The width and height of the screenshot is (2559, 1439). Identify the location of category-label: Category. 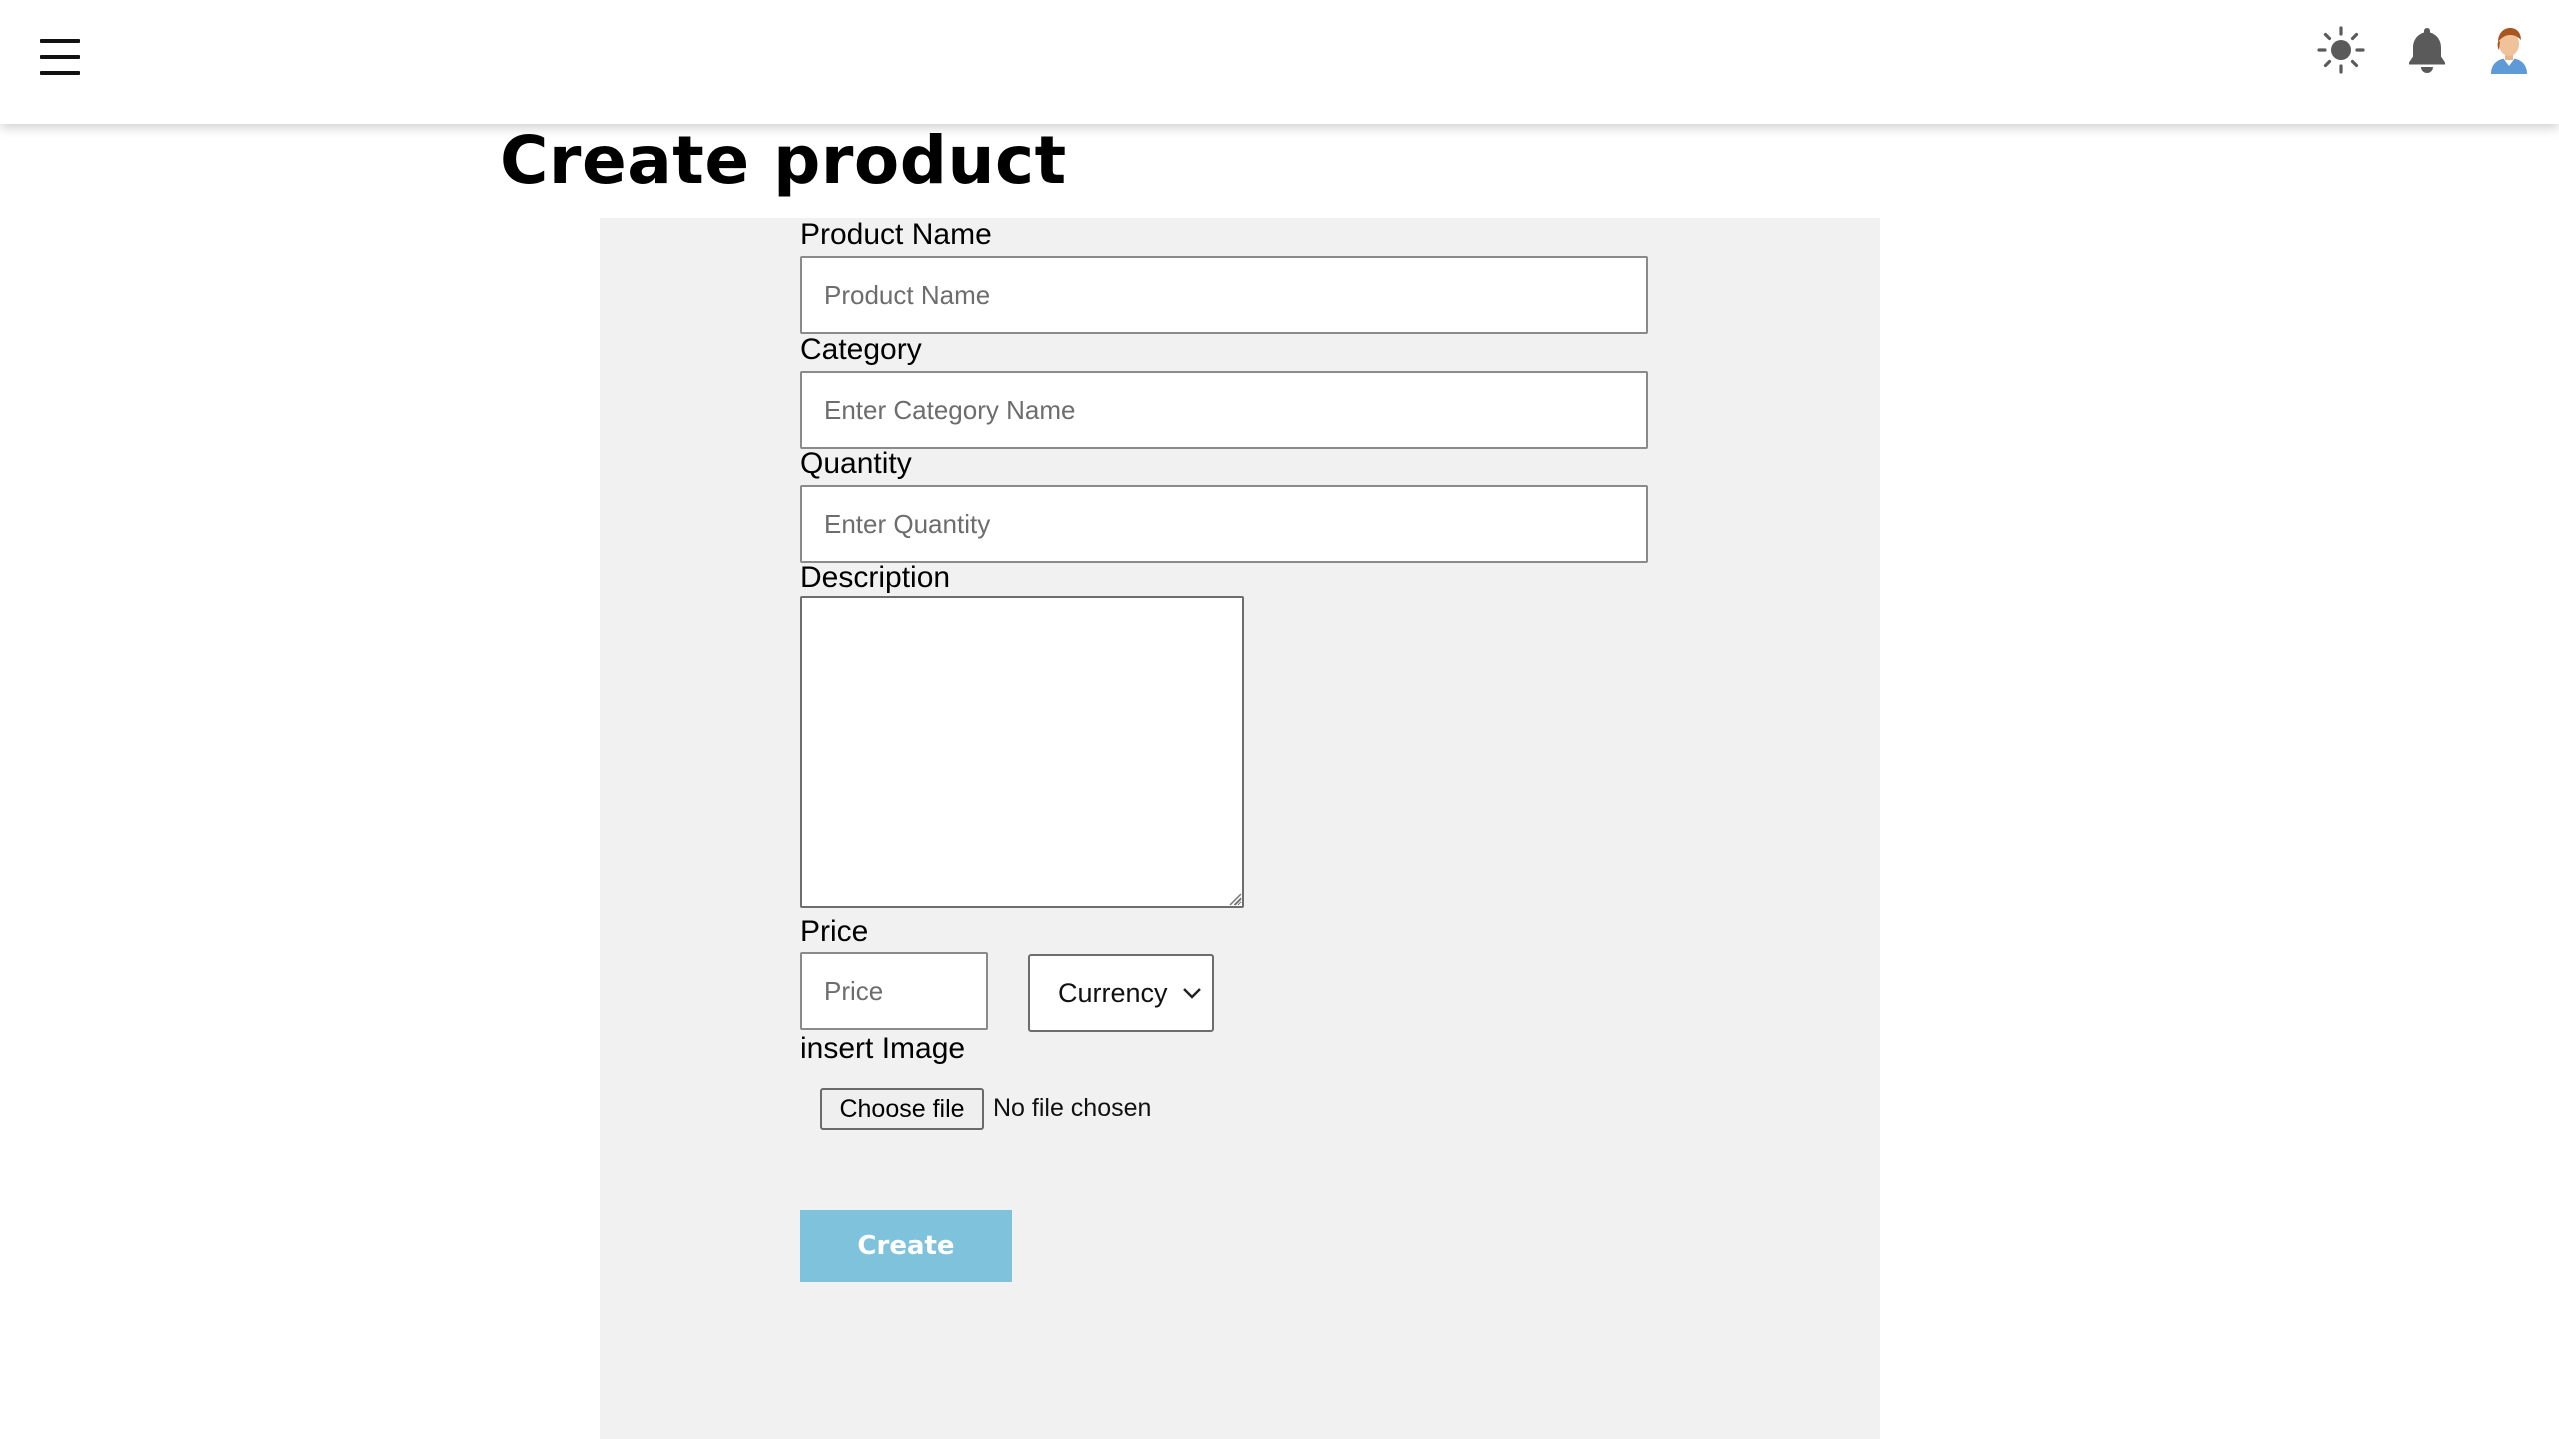
(861, 349).